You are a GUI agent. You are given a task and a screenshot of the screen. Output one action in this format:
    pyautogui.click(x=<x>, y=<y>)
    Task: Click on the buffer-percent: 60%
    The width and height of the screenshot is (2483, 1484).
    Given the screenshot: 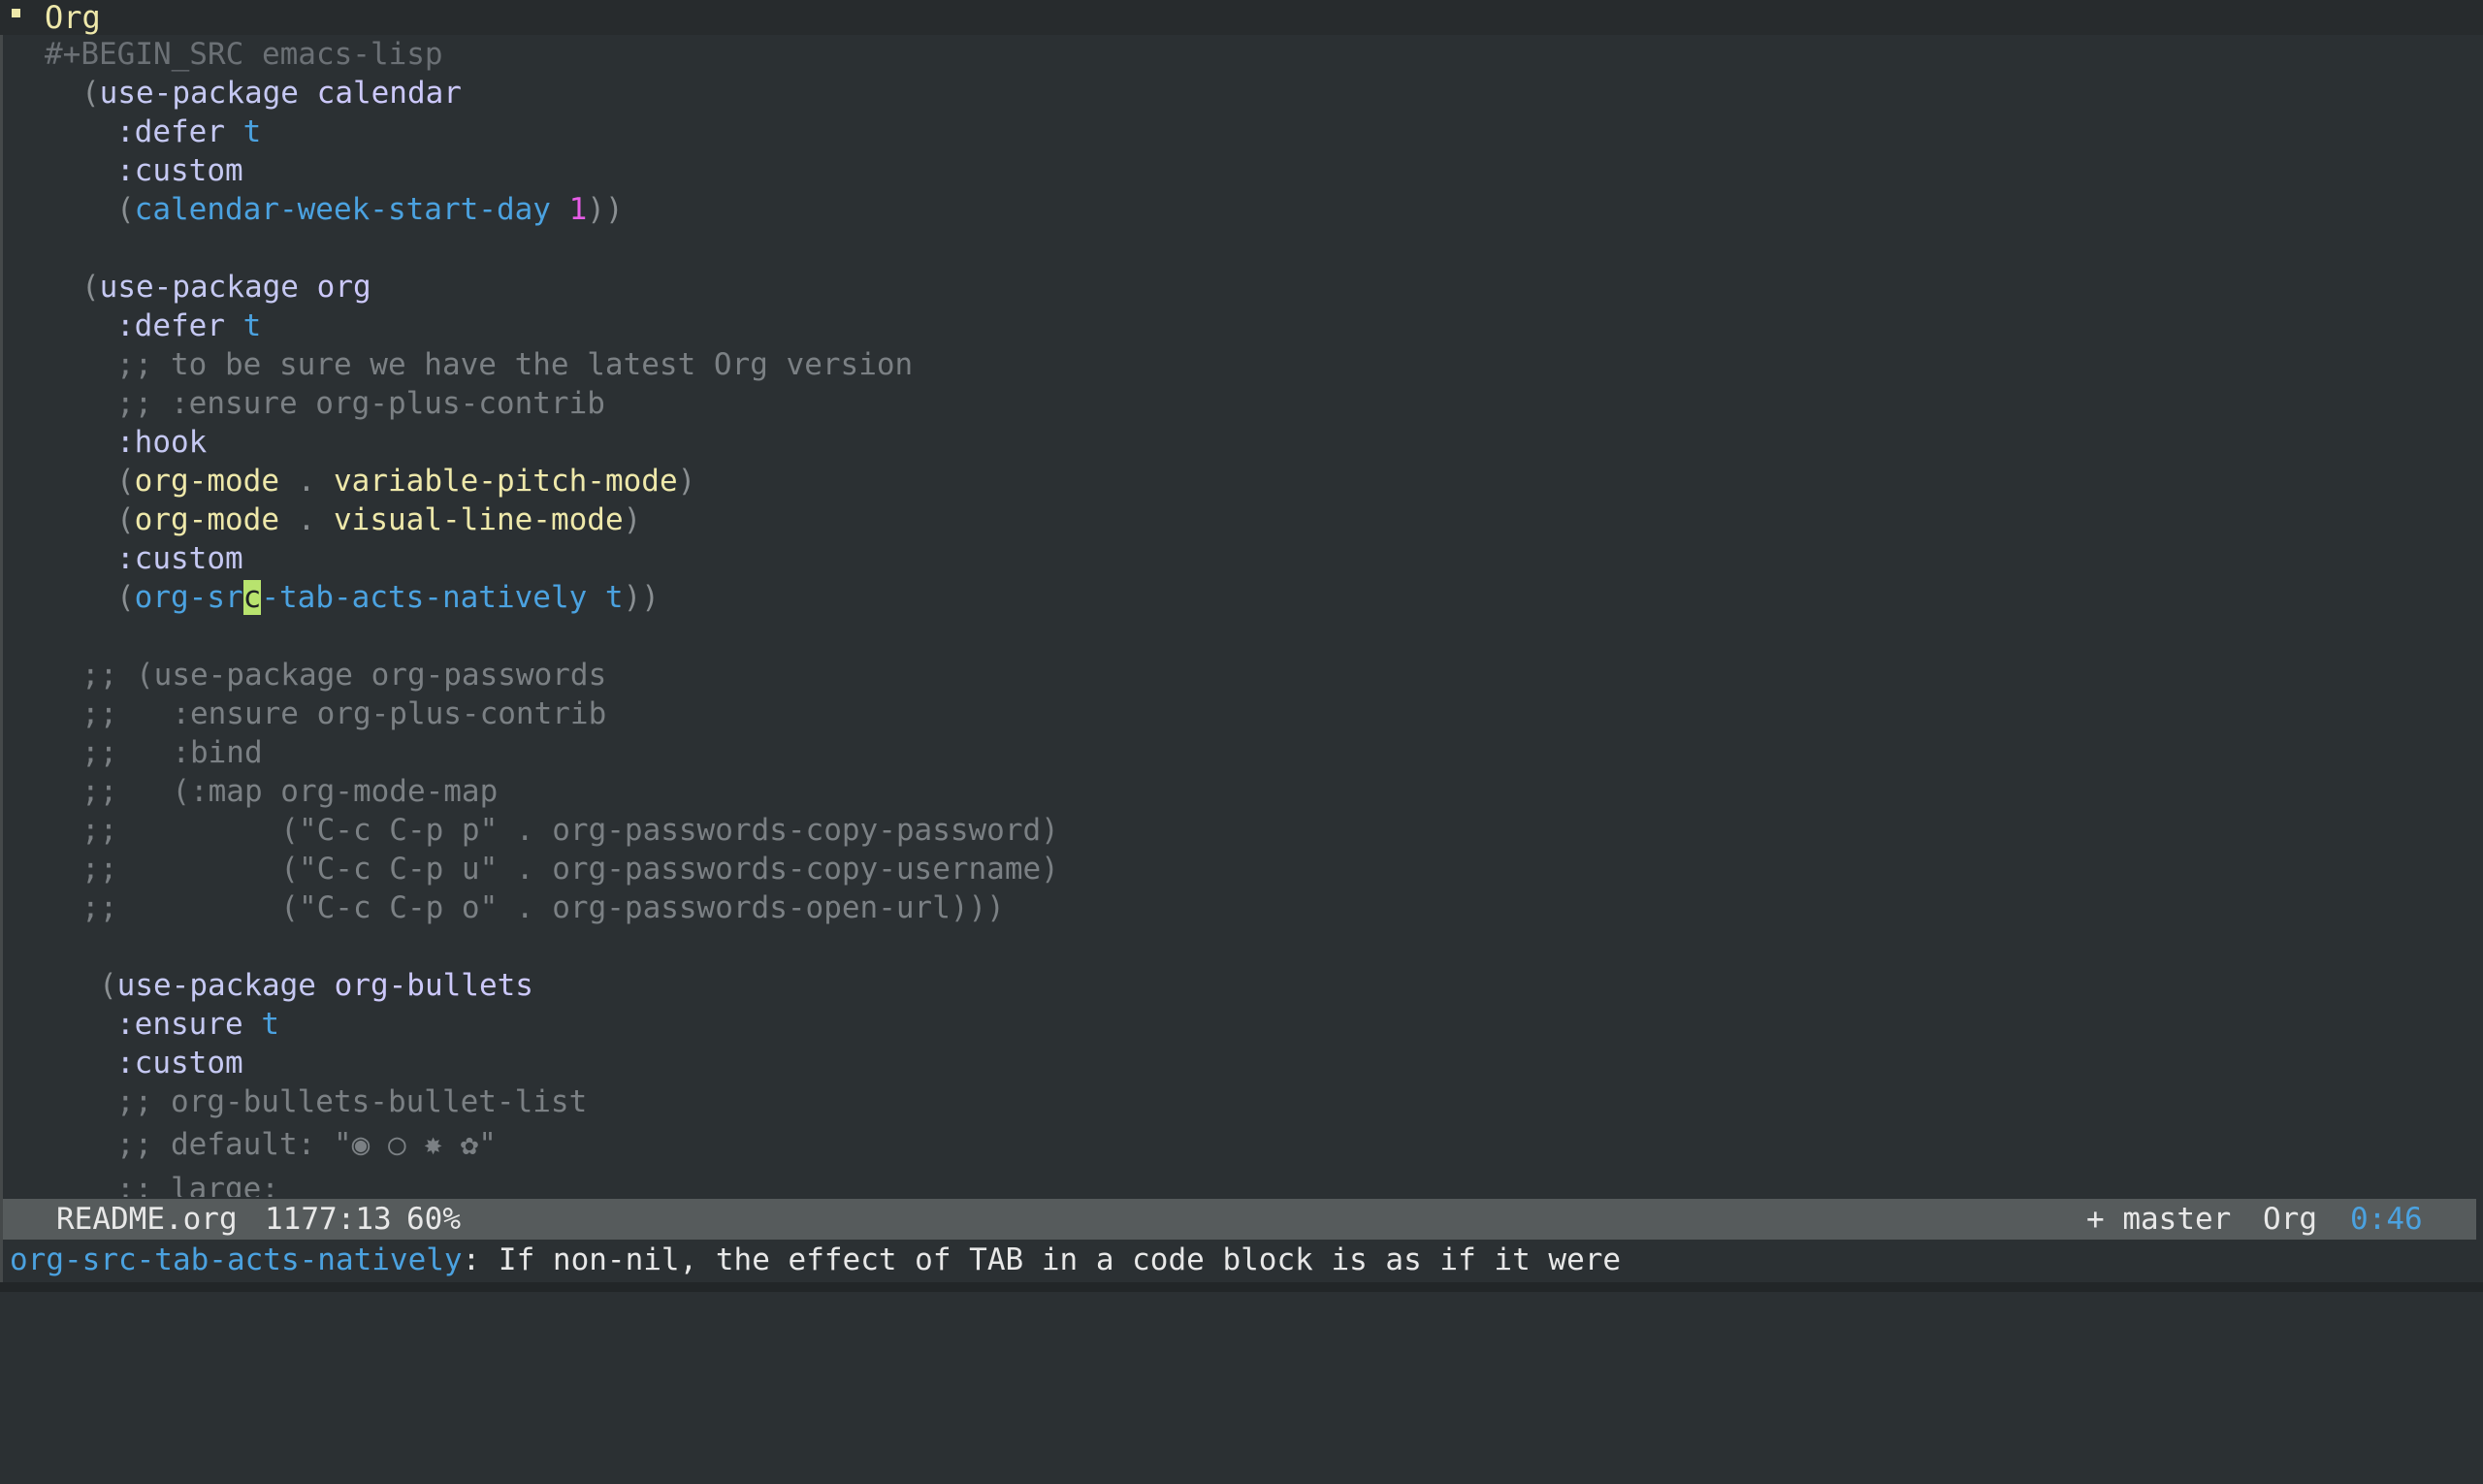 What is the action you would take?
    pyautogui.click(x=434, y=1219)
    